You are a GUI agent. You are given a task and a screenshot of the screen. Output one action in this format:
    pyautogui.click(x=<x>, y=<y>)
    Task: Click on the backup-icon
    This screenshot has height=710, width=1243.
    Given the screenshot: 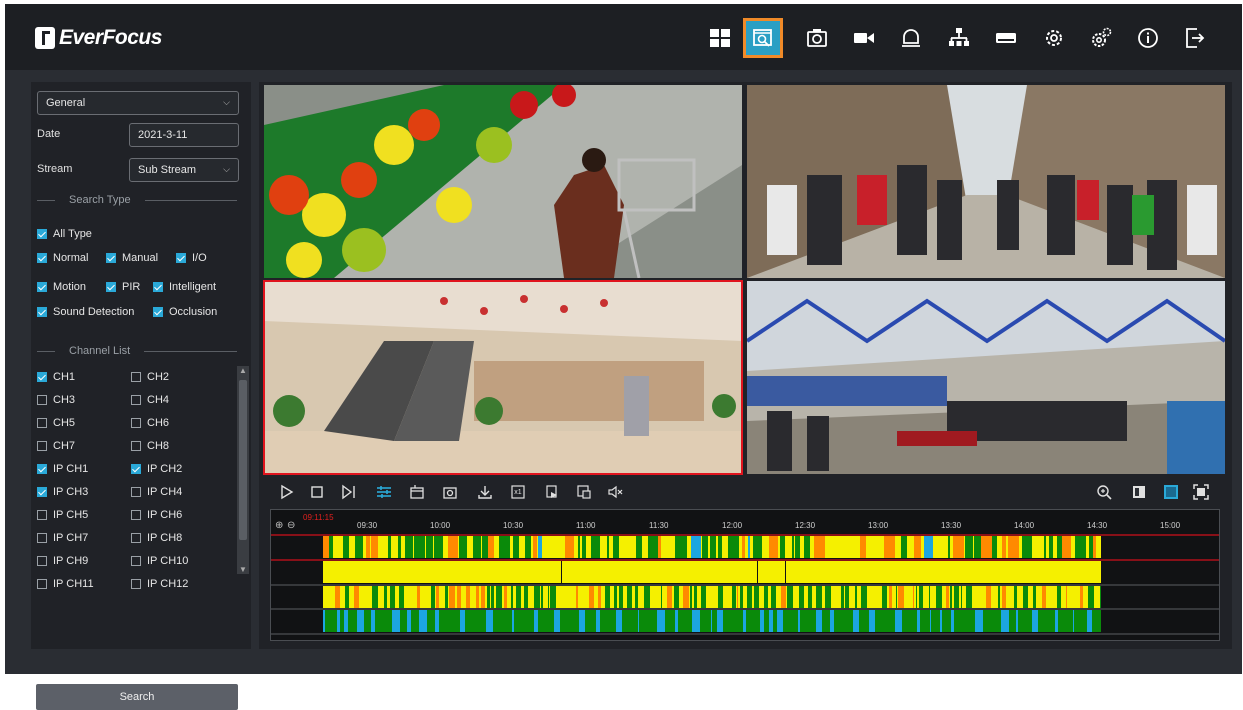 What is the action you would take?
    pyautogui.click(x=584, y=492)
    